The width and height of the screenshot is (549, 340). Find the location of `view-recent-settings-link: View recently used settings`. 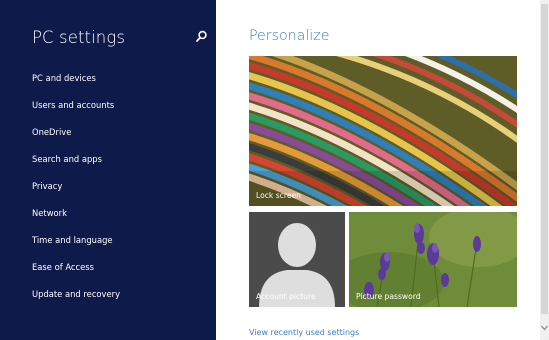

view-recent-settings-link: View recently used settings is located at coordinates (304, 332).